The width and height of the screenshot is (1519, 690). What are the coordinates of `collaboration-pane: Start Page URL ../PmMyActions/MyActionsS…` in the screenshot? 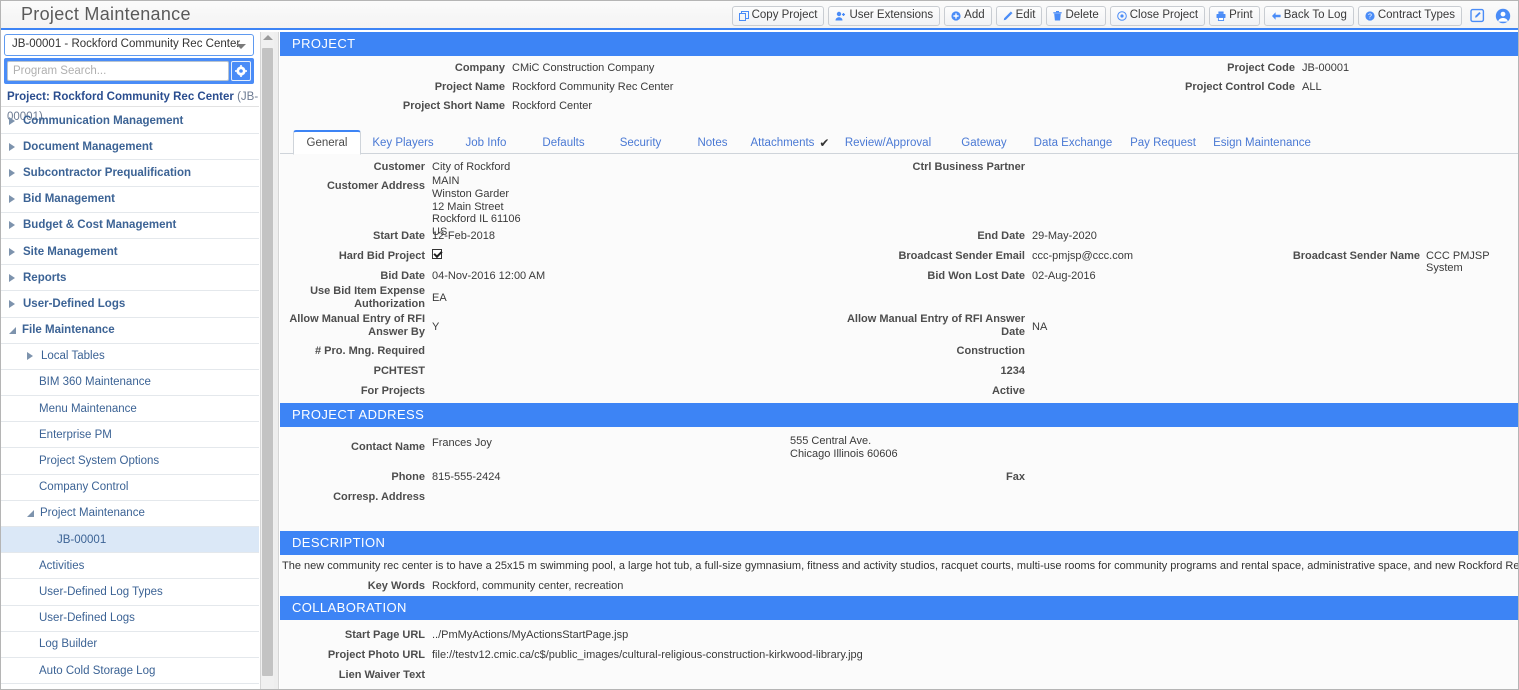 It's located at (899, 654).